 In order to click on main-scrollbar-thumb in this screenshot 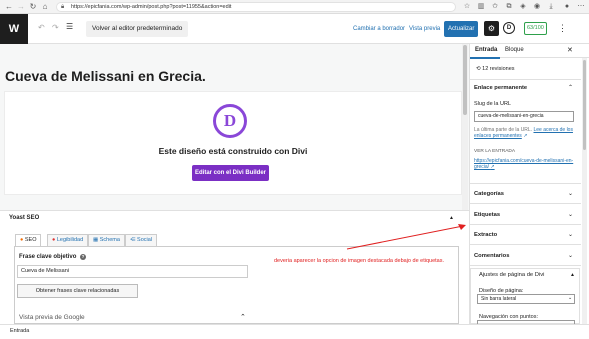, I will do `click(465, 80)`.